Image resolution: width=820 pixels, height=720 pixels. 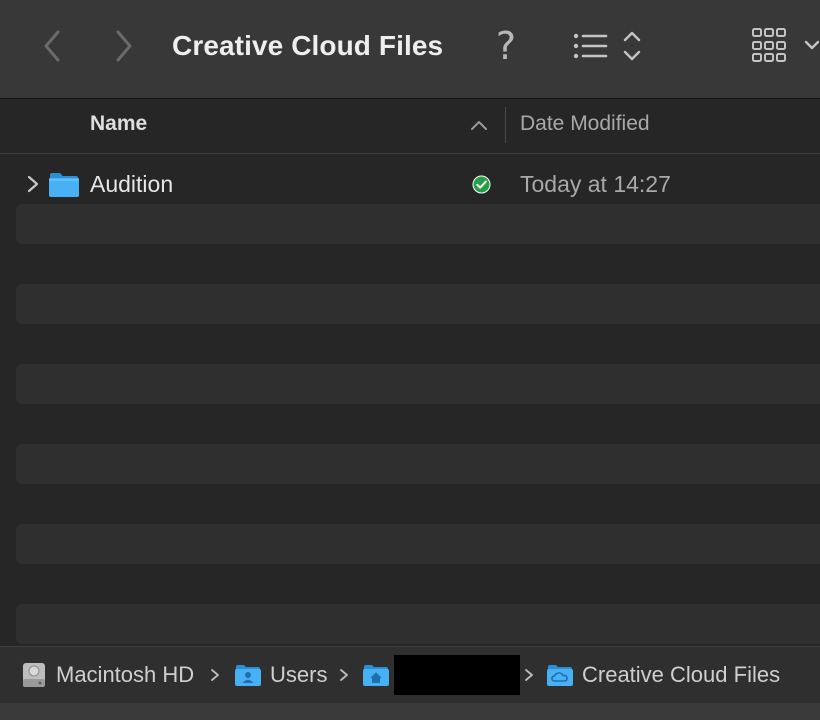 What do you see at coordinates (505, 125) in the screenshot?
I see `column-divider` at bounding box center [505, 125].